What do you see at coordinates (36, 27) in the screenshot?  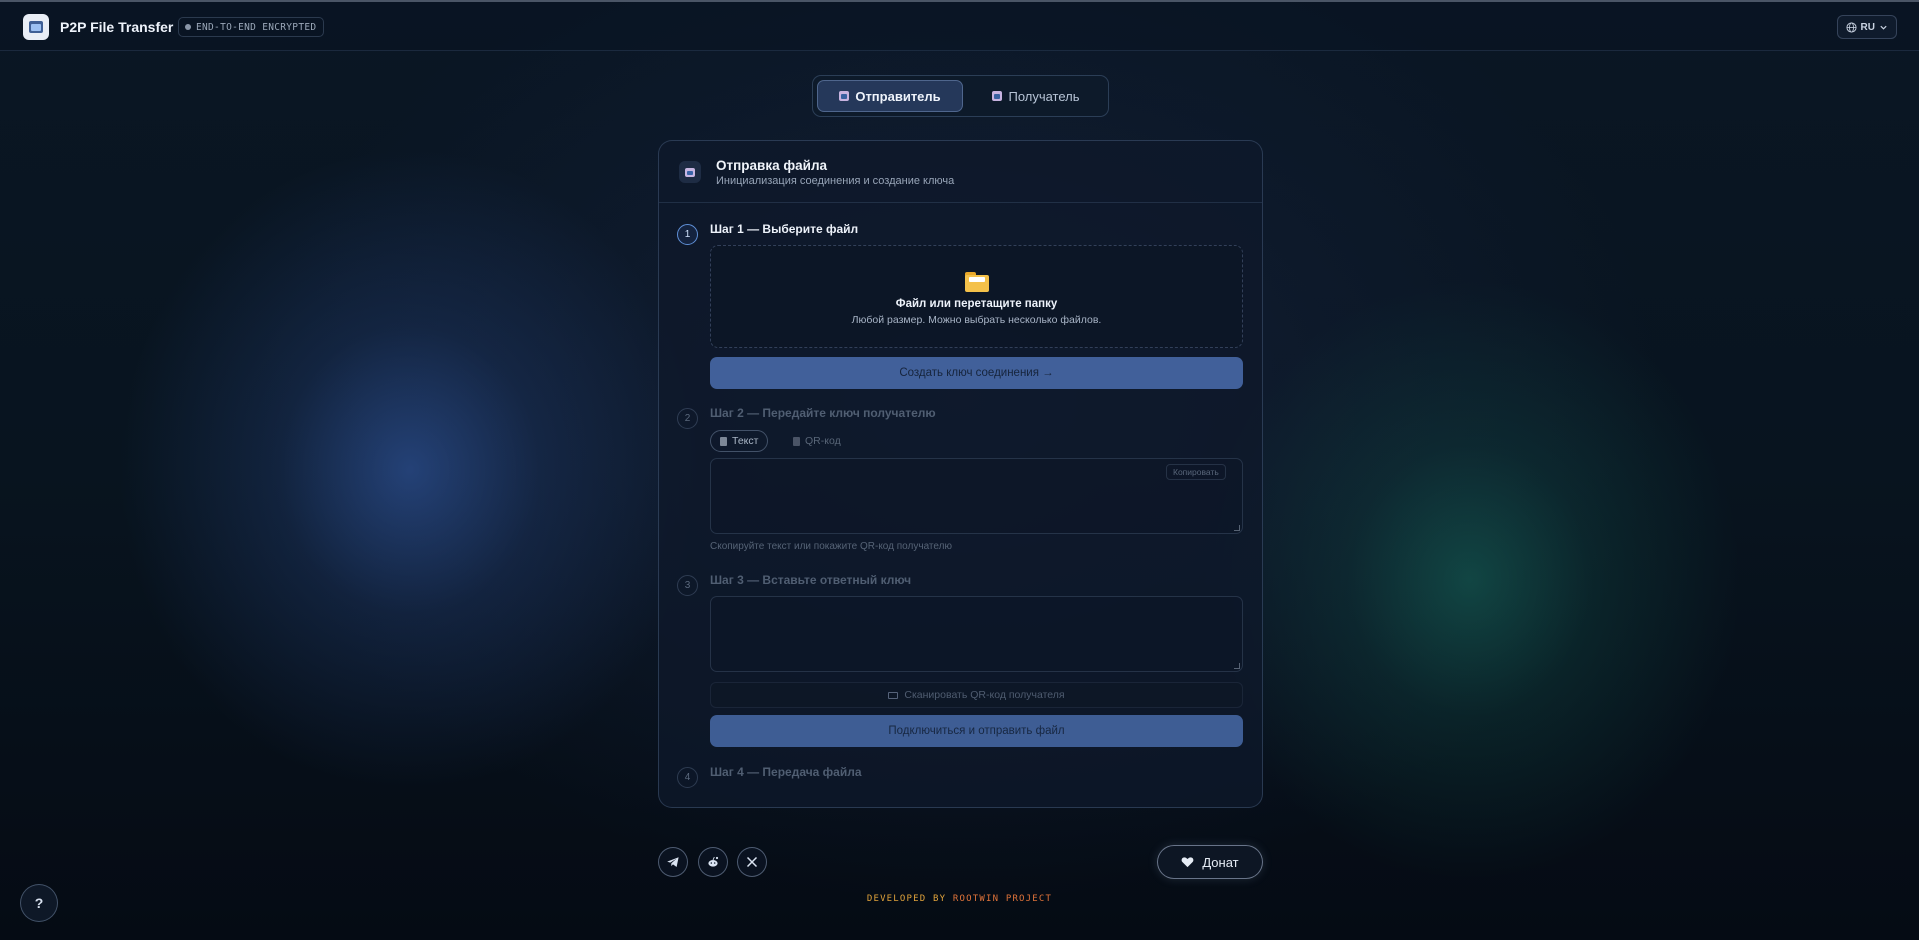 I see `folder-window-icon` at bounding box center [36, 27].